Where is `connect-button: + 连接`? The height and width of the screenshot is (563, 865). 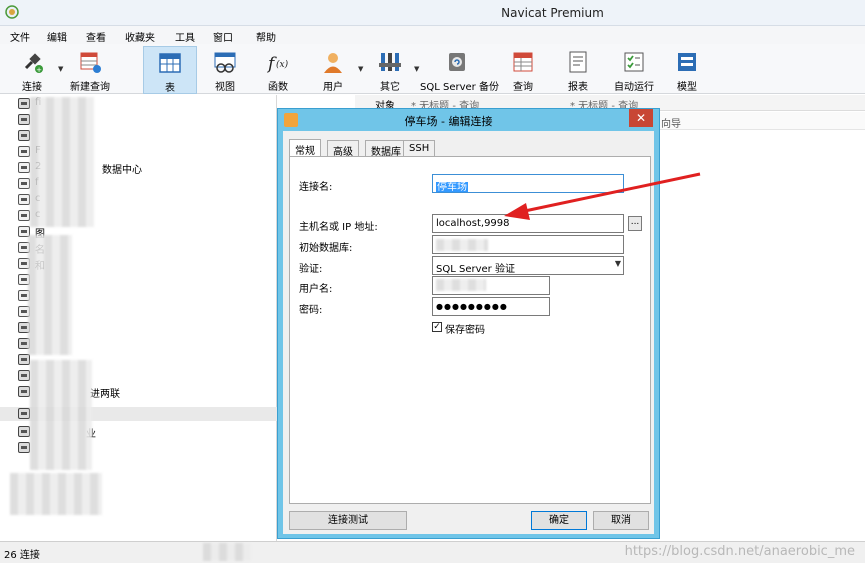
connect-button: + 连接 is located at coordinates (32, 70).